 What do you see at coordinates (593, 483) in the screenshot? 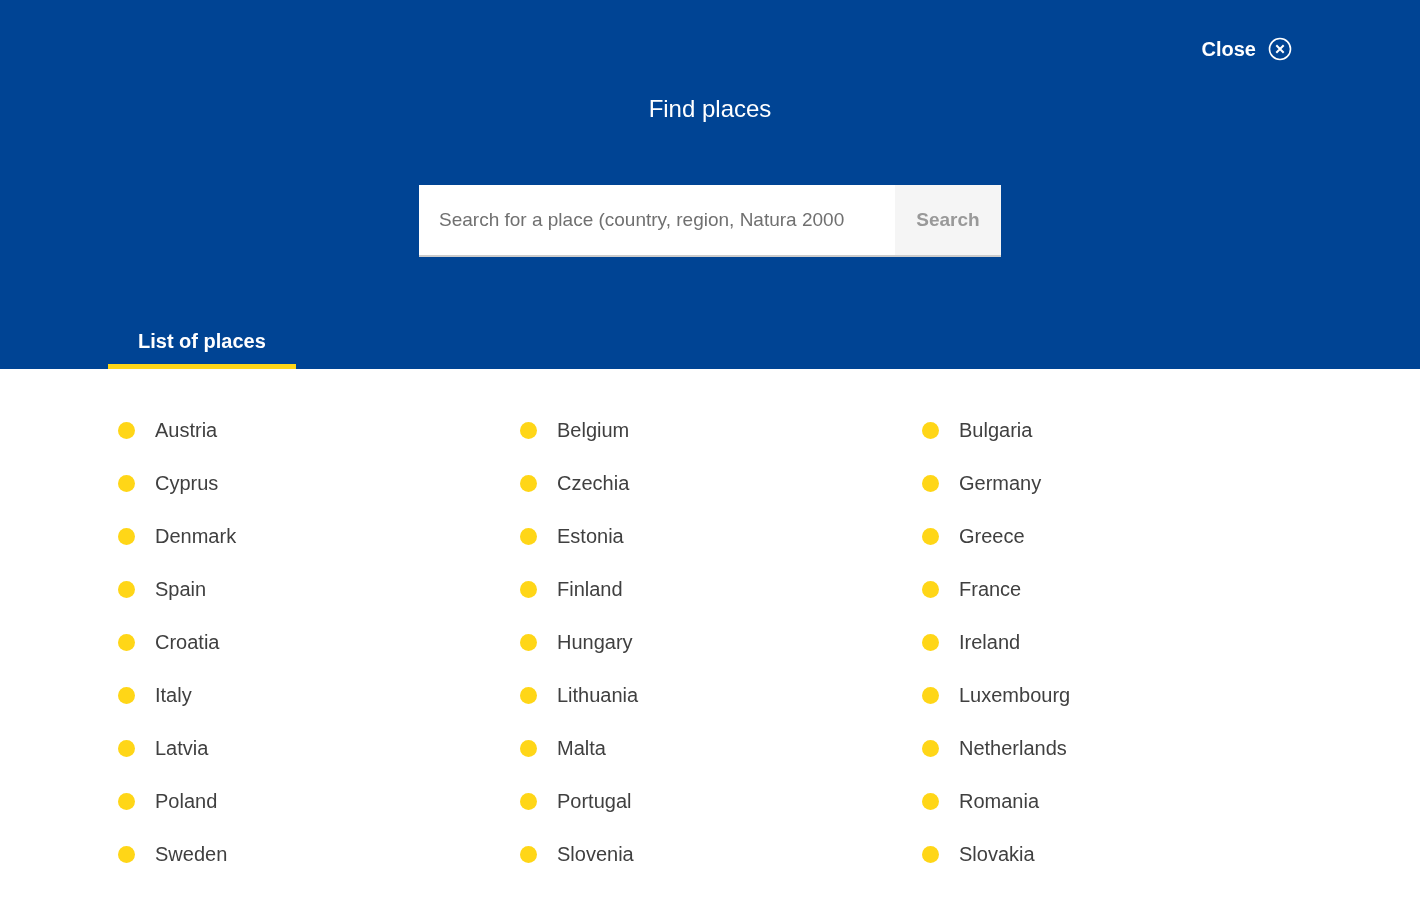
I see `place-link: Czechia` at bounding box center [593, 483].